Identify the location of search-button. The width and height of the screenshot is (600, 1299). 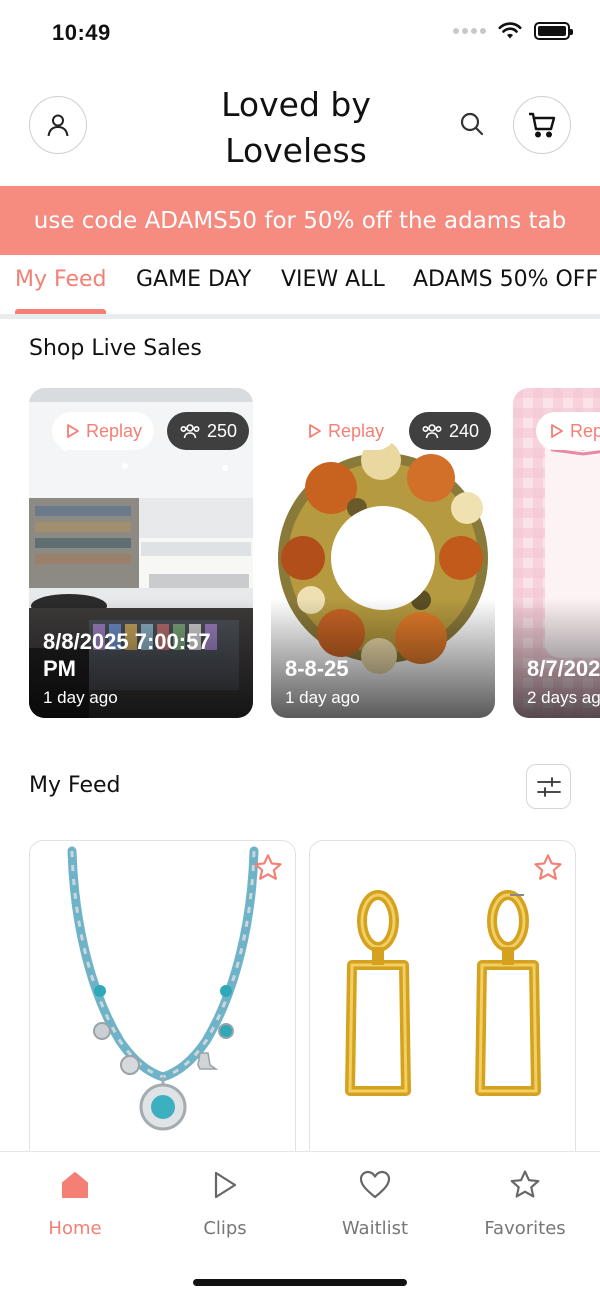
(472, 124).